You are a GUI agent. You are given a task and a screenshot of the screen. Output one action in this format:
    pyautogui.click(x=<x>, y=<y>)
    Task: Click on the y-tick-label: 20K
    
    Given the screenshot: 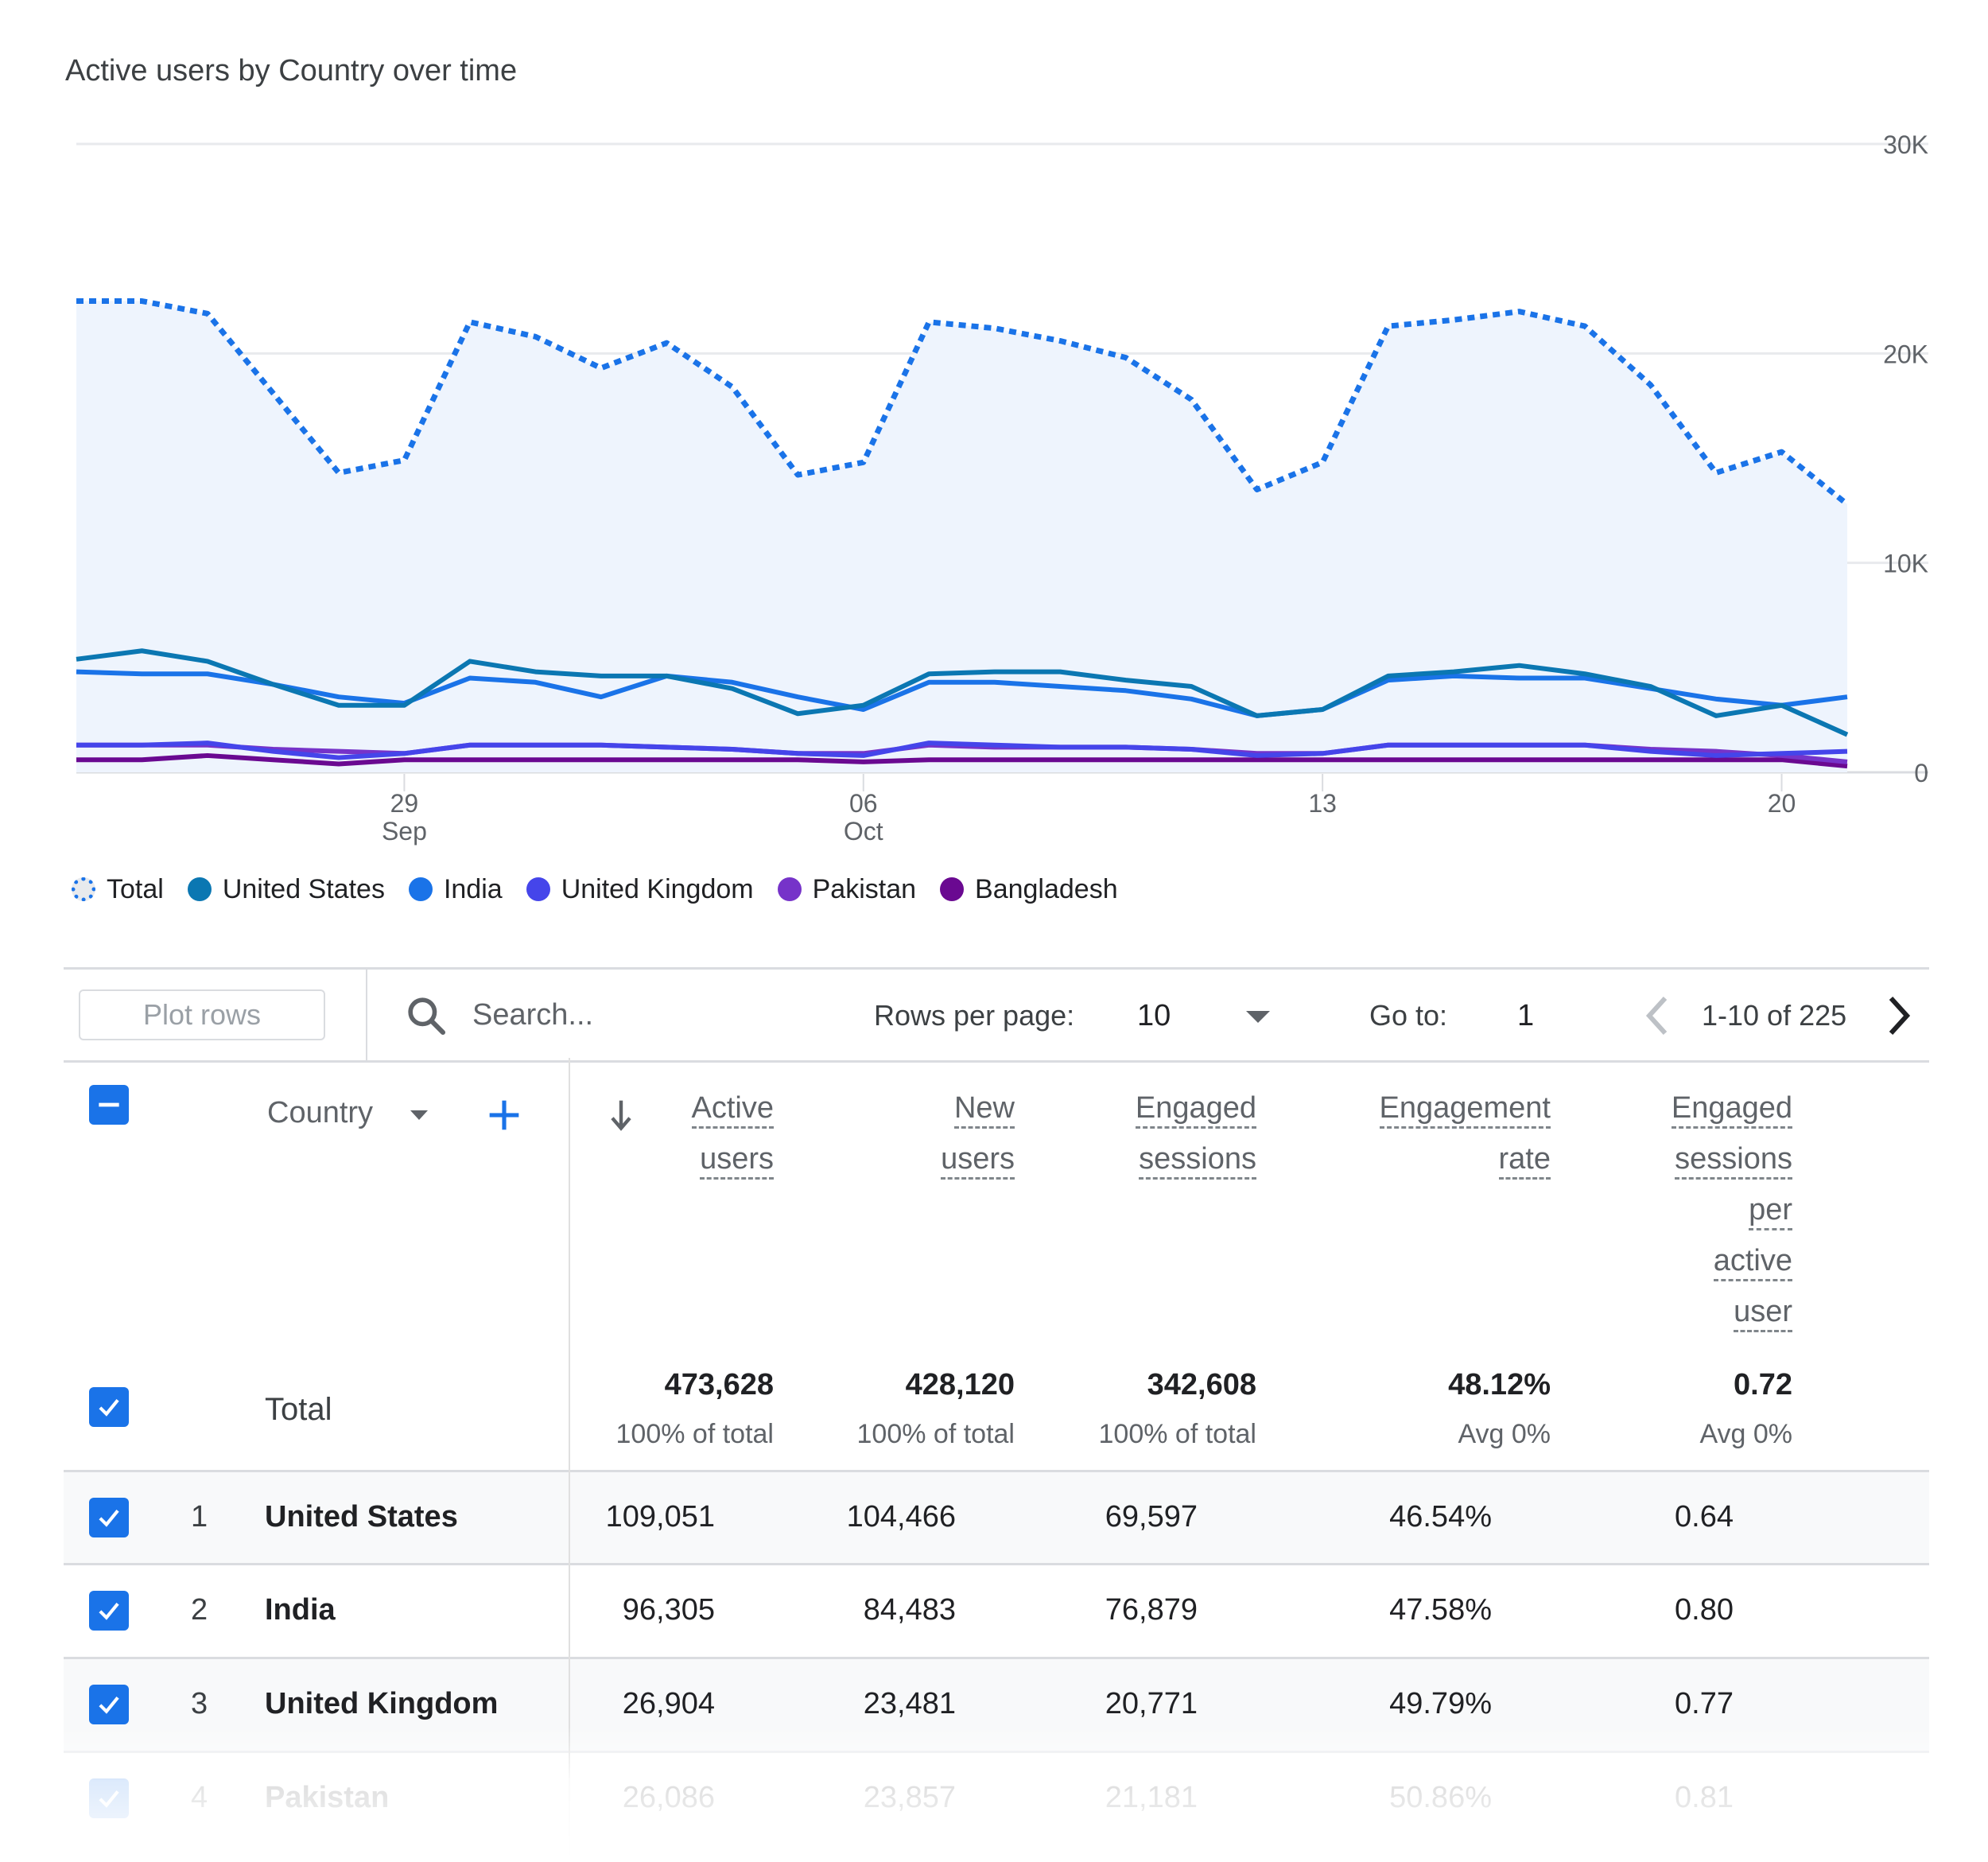 What is the action you would take?
    pyautogui.click(x=1905, y=354)
    